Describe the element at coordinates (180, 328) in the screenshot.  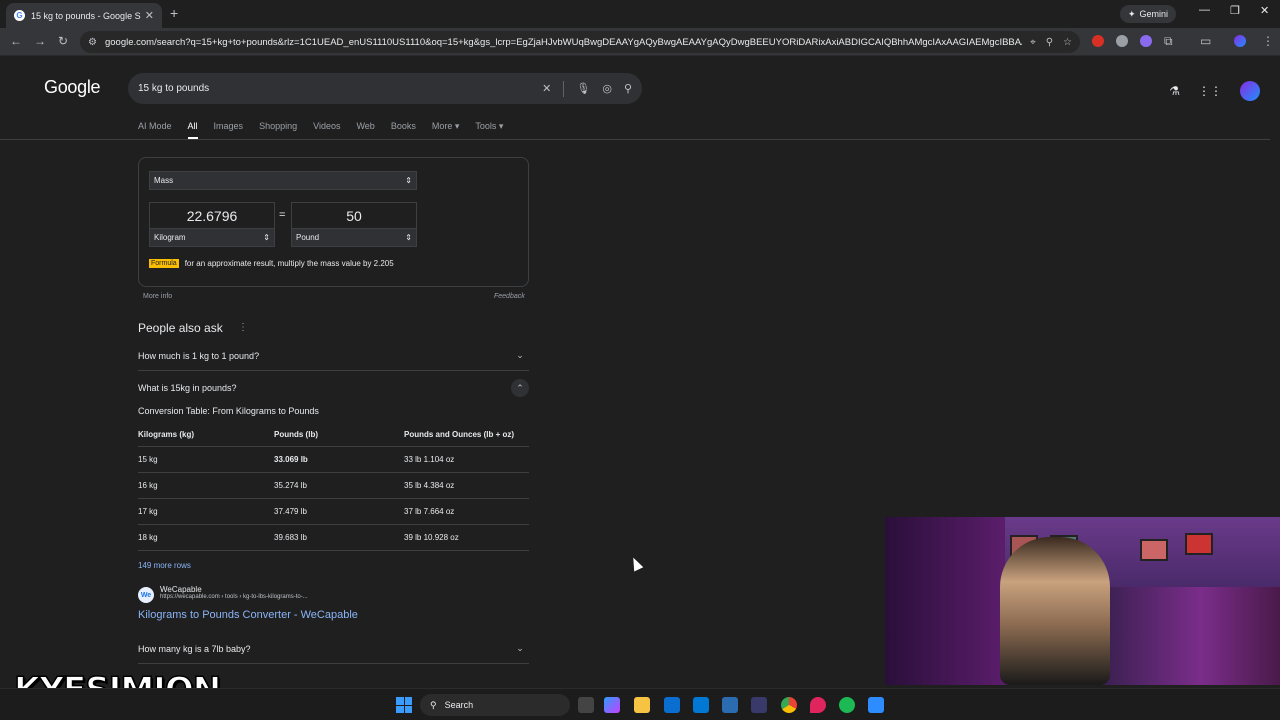
I see `paa-heading: People also ask` at that location.